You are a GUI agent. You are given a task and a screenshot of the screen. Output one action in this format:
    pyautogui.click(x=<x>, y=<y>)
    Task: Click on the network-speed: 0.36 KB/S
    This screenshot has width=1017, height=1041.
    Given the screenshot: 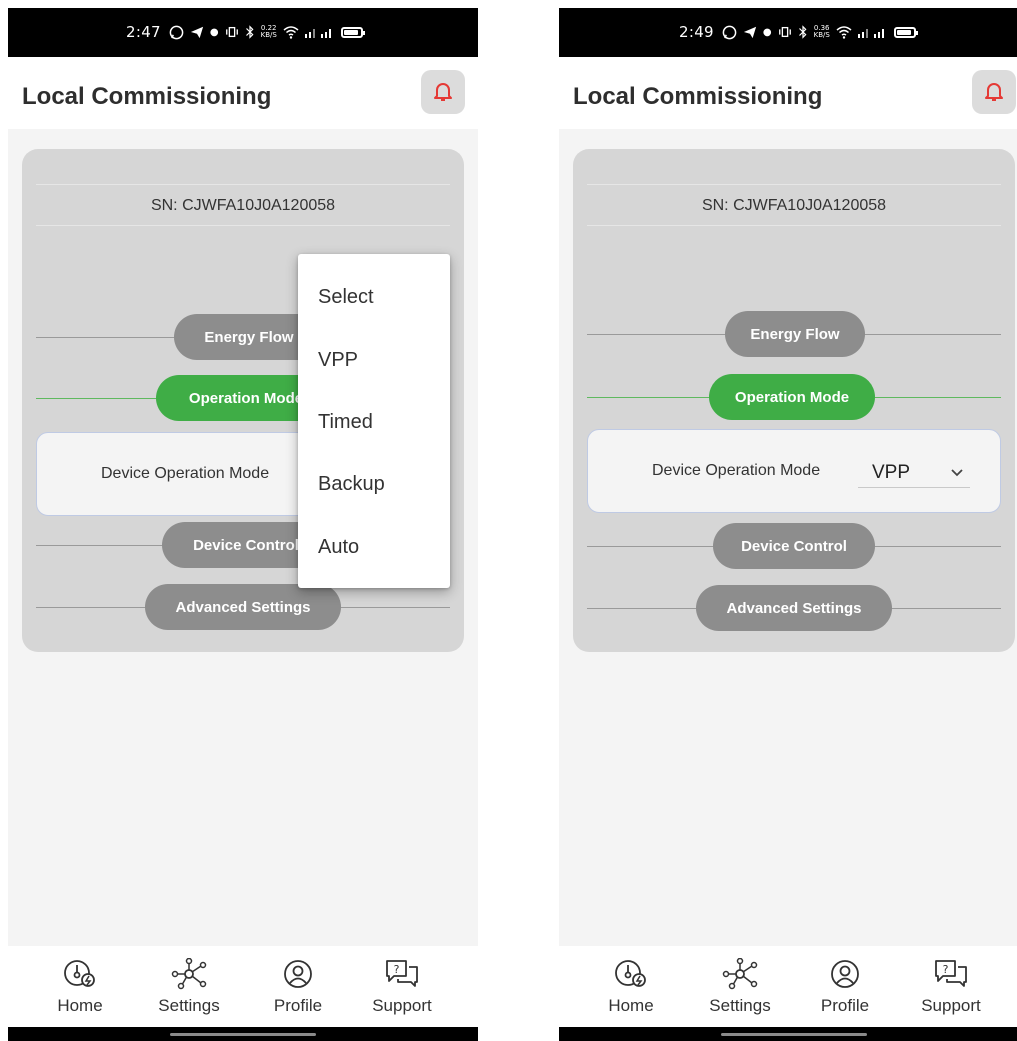 What is the action you would take?
    pyautogui.click(x=821, y=31)
    